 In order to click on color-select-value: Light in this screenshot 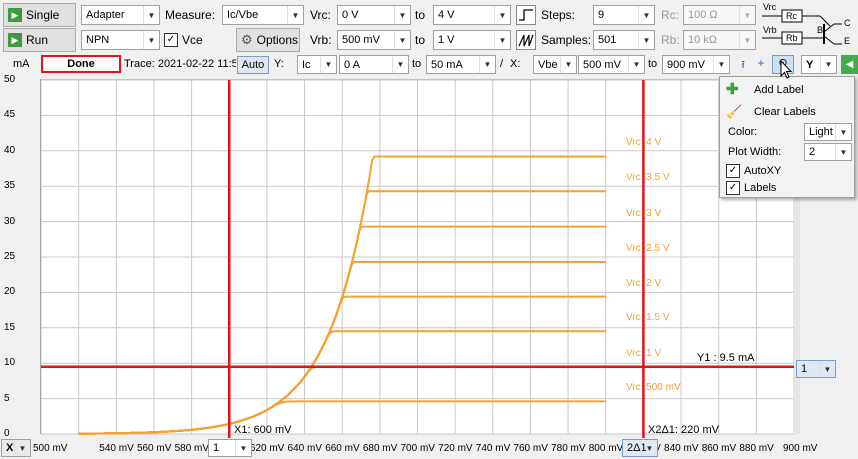, I will do `click(821, 132)`.